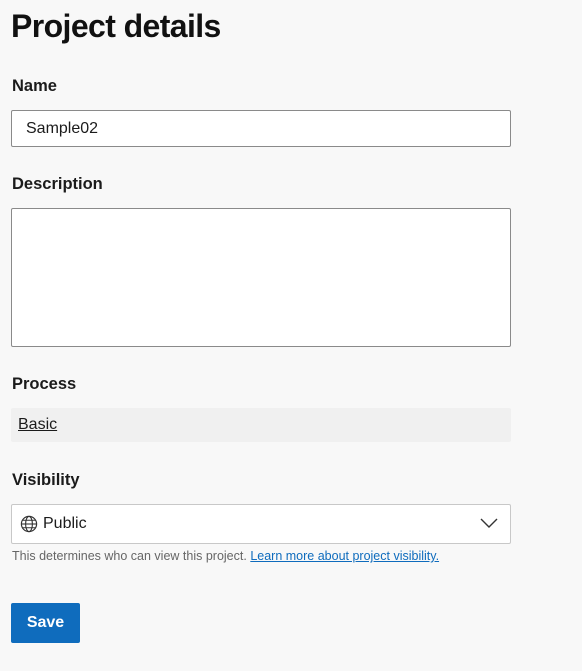  I want to click on save-button: Save, so click(45, 623).